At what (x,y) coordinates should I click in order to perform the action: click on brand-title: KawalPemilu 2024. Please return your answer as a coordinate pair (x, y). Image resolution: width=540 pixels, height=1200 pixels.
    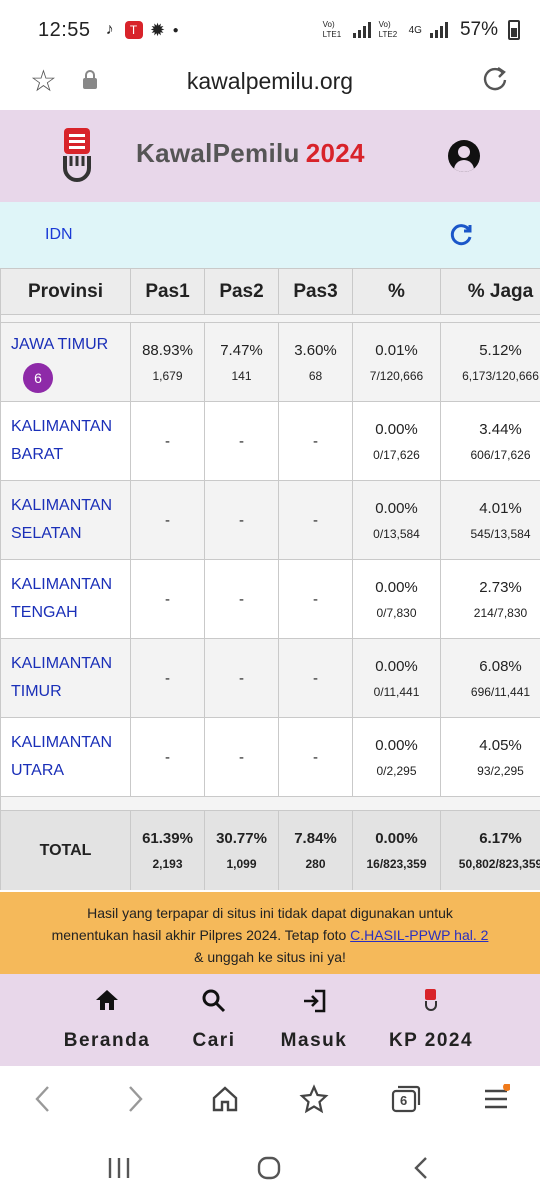
    Looking at the image, I should click on (250, 153).